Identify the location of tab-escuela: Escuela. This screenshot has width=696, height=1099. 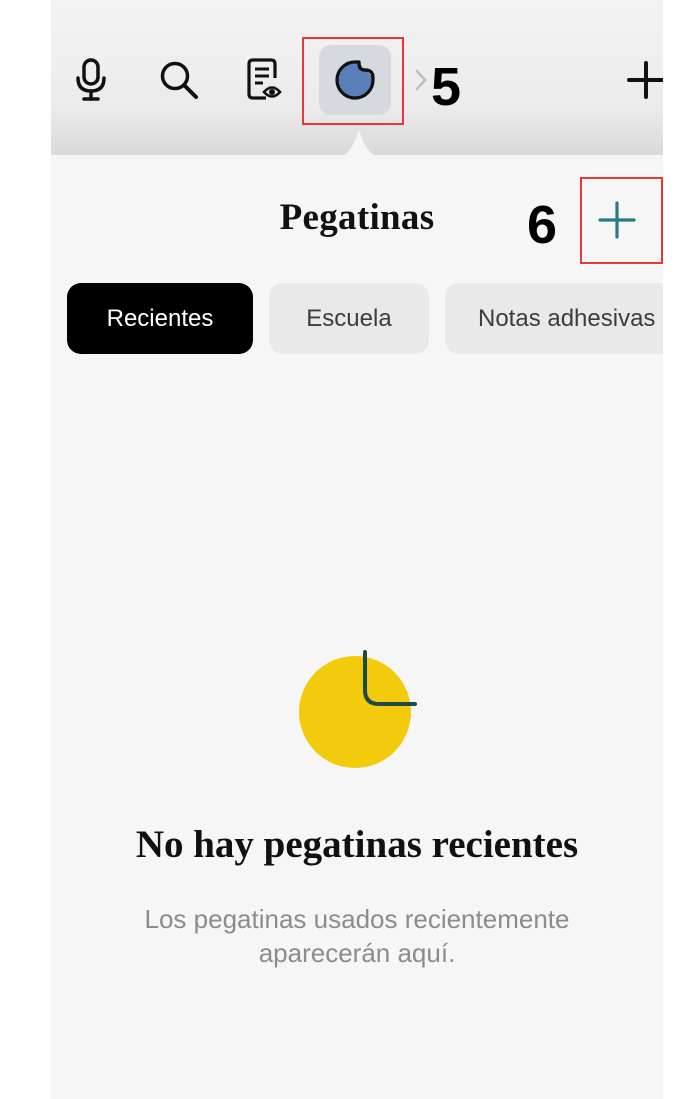
(349, 318).